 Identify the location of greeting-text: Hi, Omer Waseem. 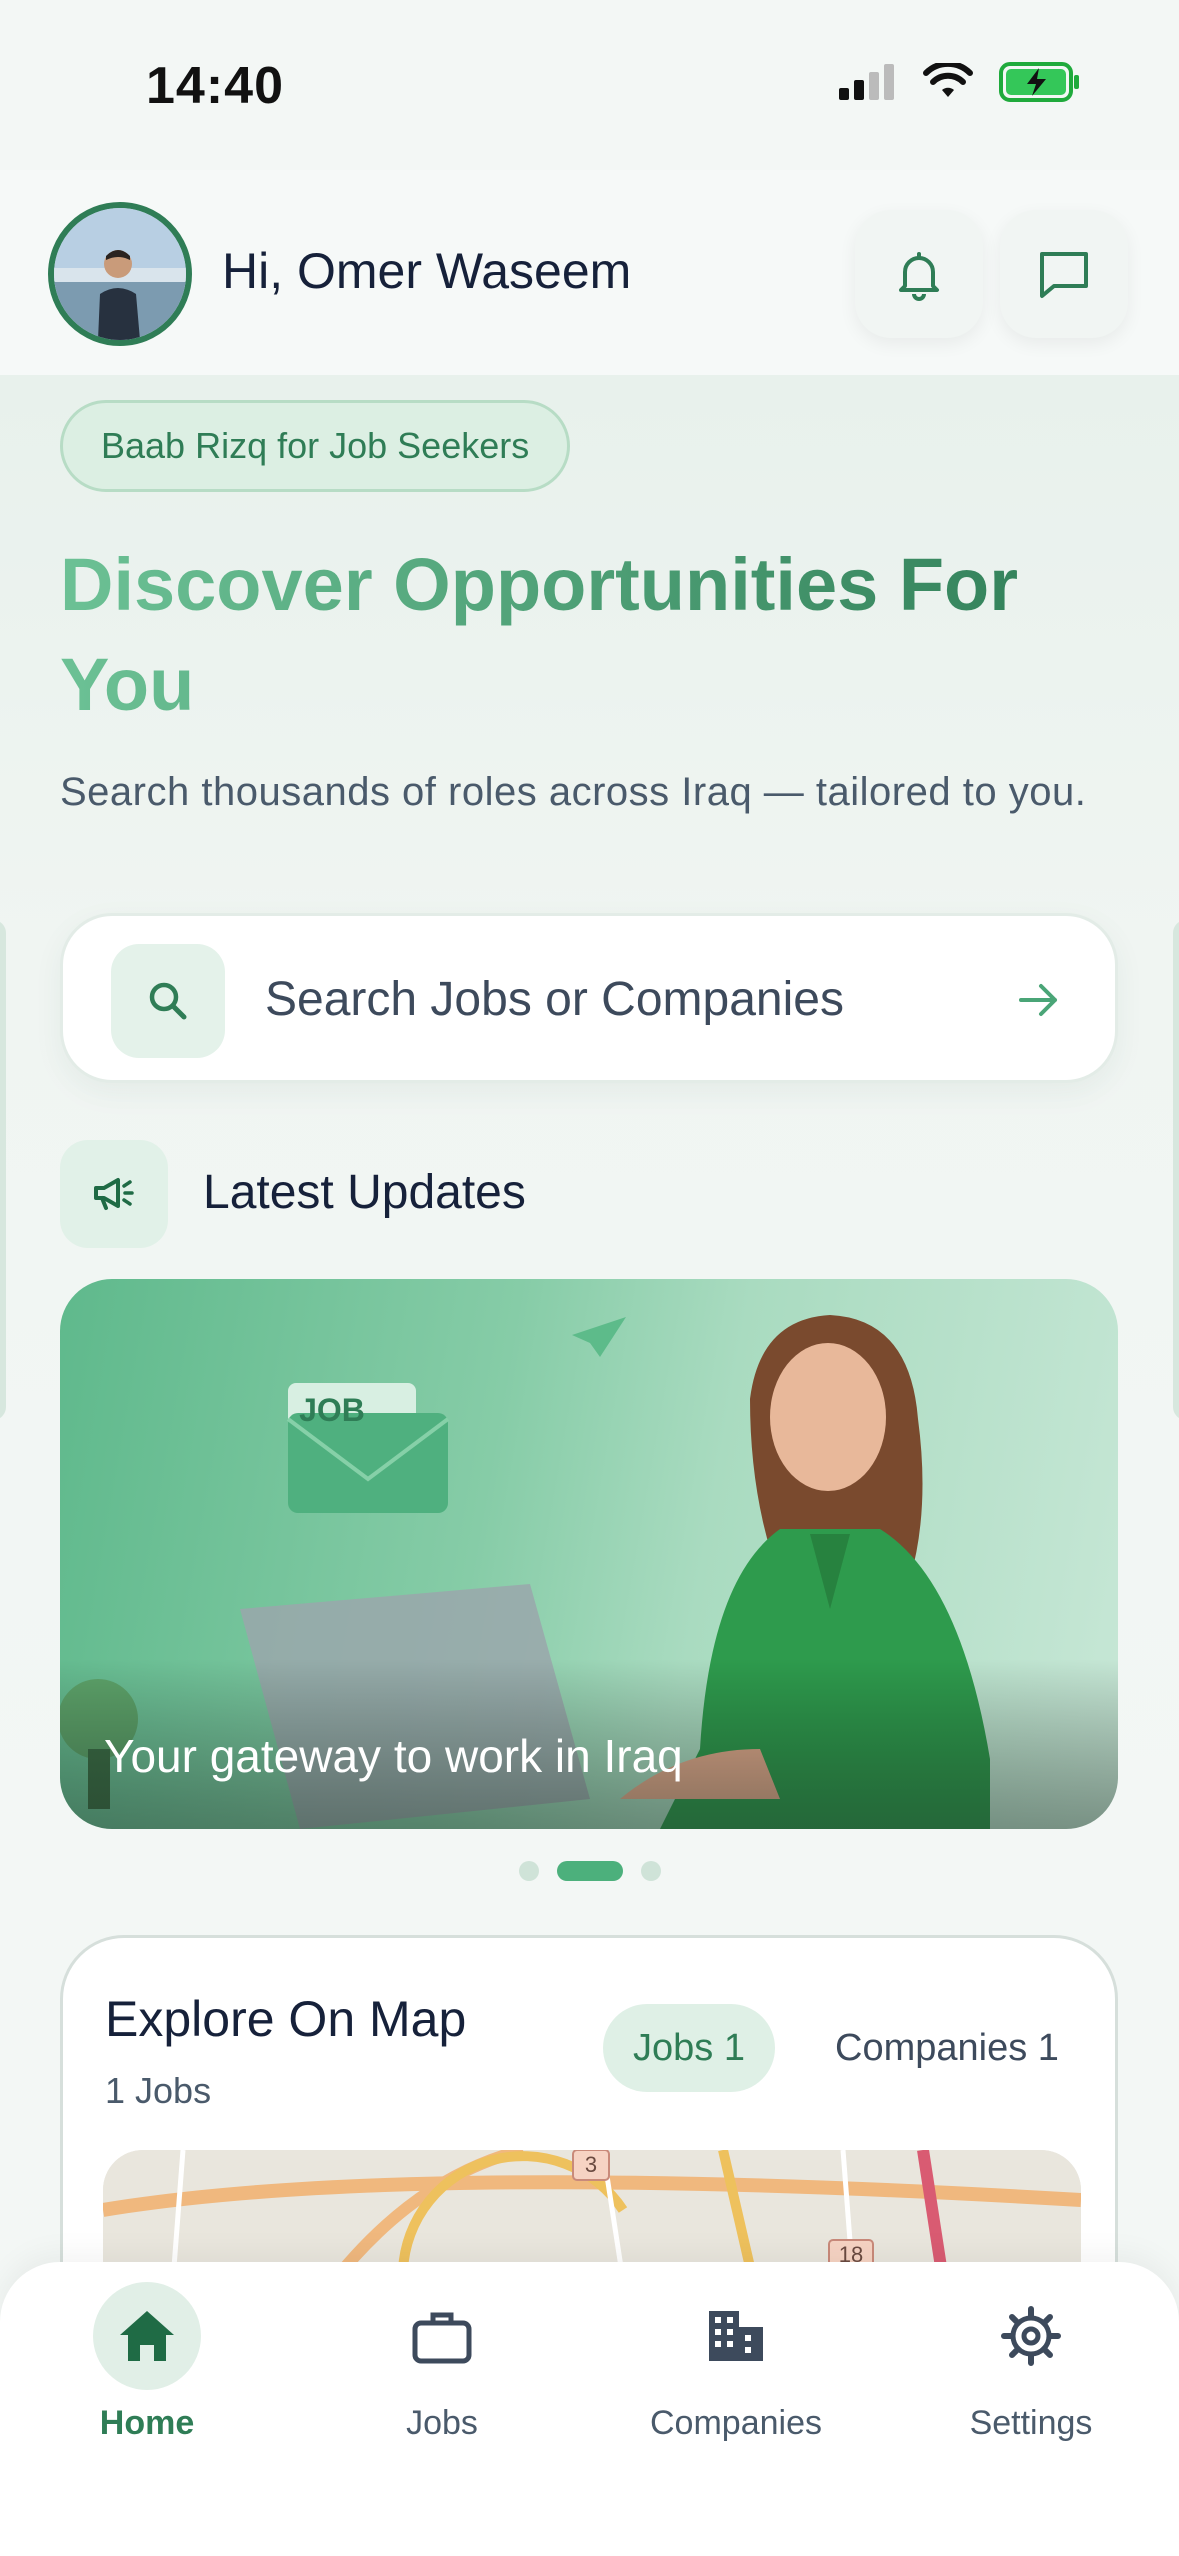
(427, 271).